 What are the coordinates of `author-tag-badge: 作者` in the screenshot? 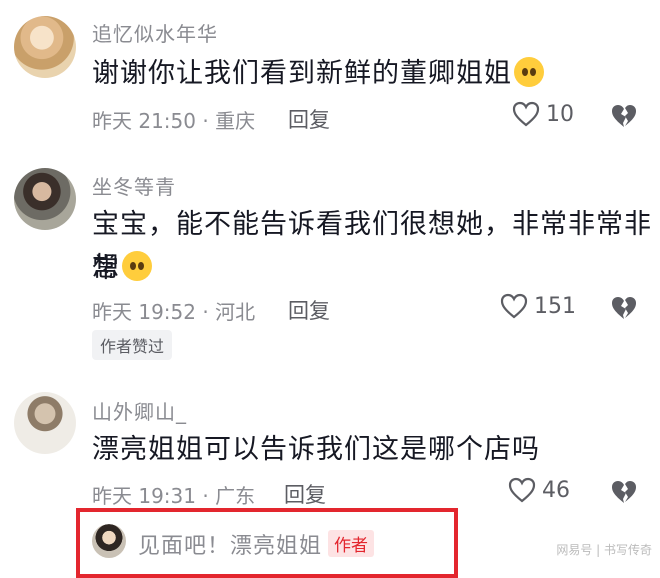 It's located at (351, 543).